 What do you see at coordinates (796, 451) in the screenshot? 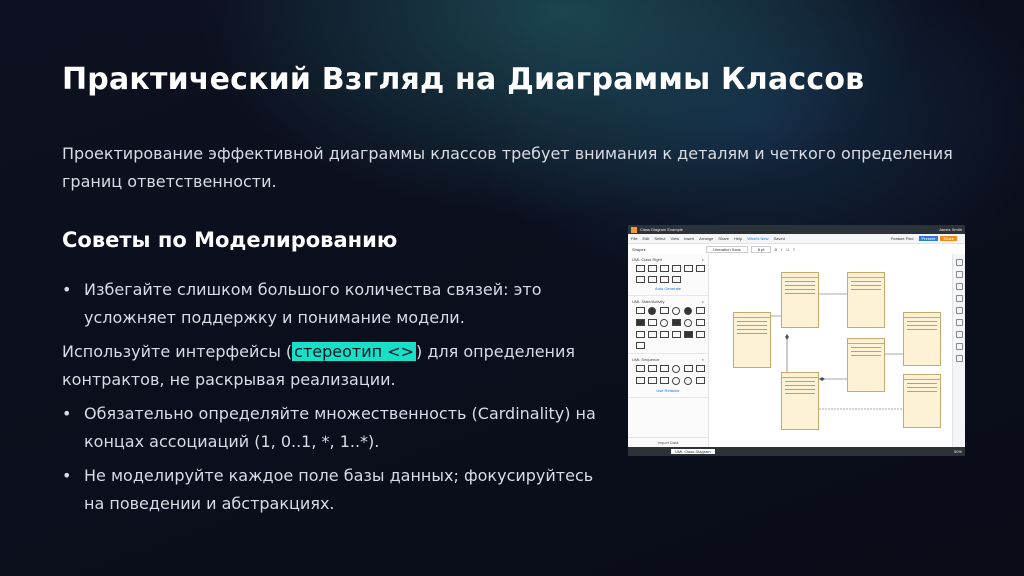
I see `app-statusbar: UML Class Diagram 50%` at bounding box center [796, 451].